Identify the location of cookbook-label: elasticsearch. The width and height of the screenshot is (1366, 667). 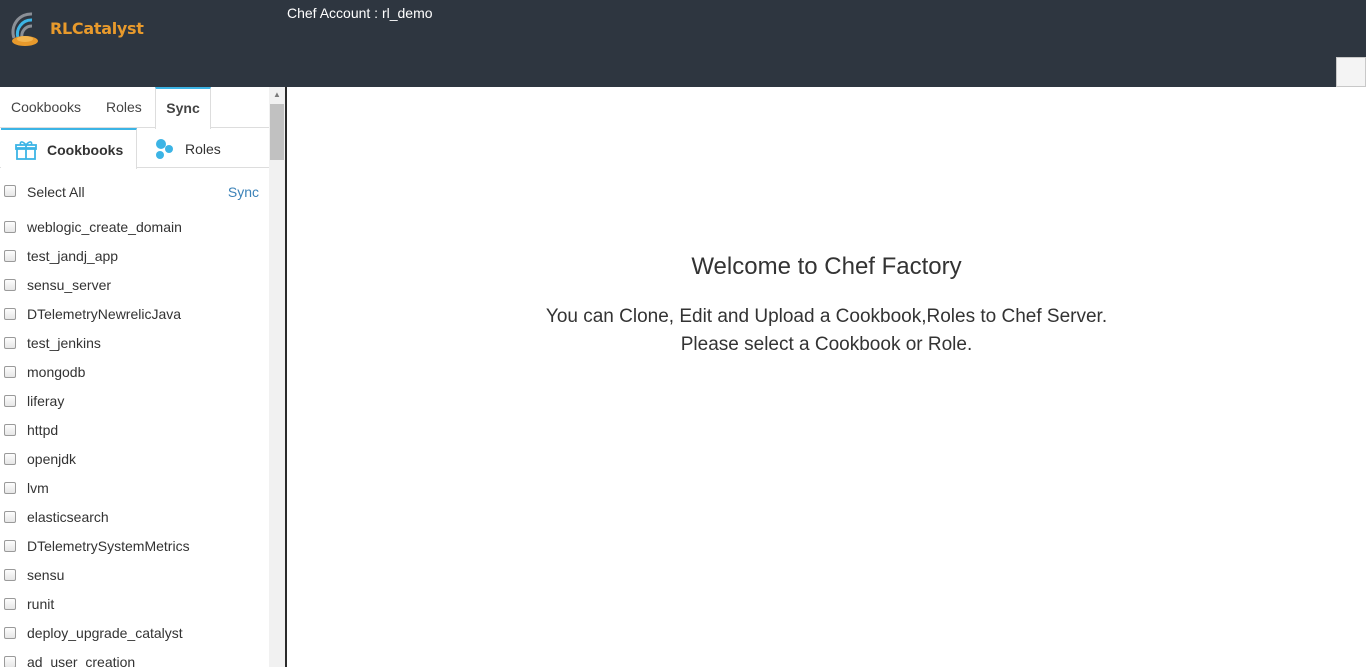
(68, 517).